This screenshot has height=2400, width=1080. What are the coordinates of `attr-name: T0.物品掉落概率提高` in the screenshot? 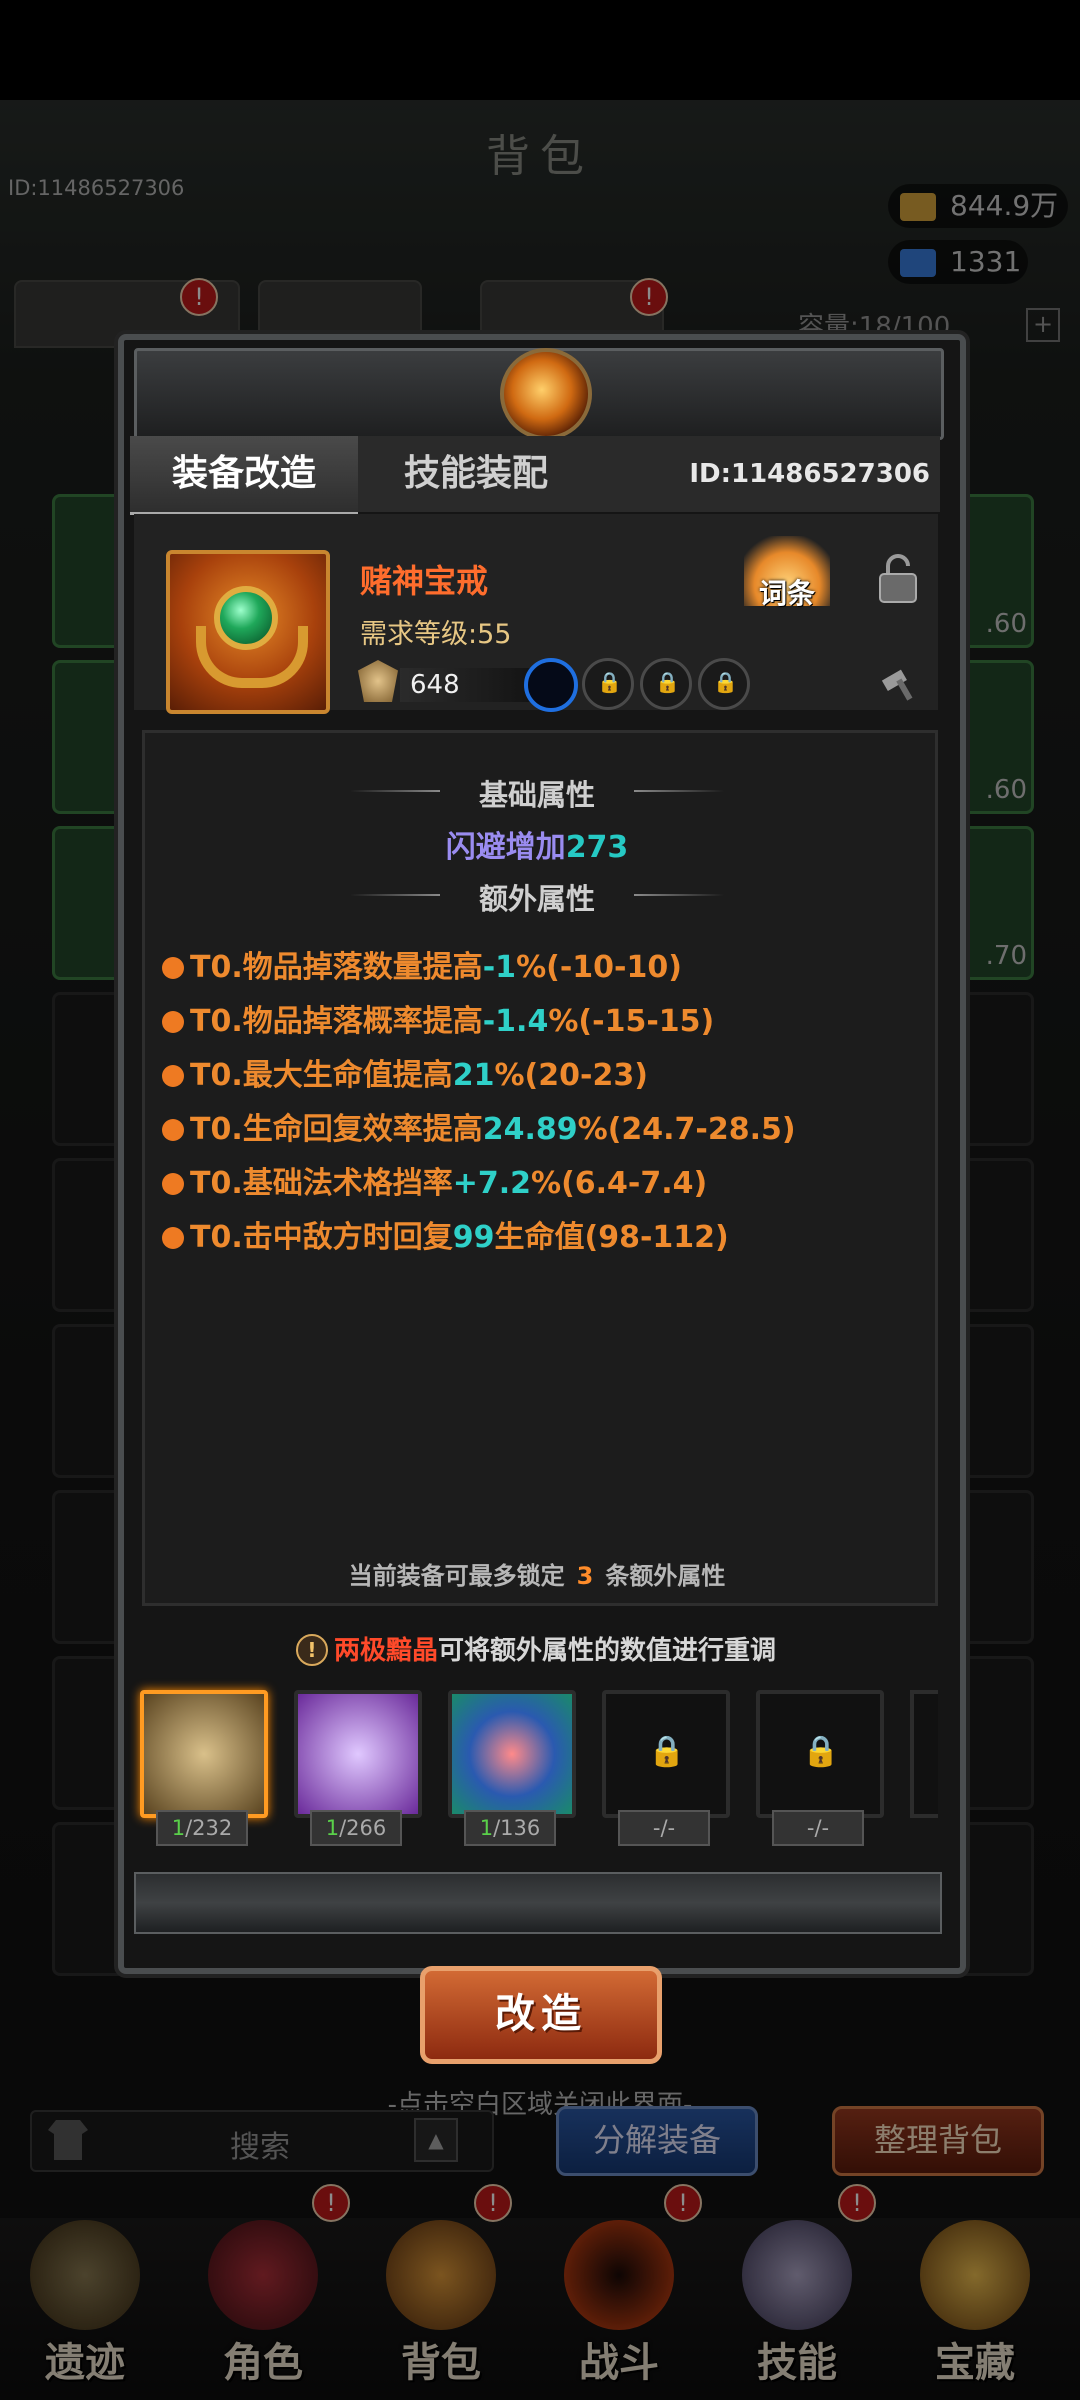 It's located at (336, 1021).